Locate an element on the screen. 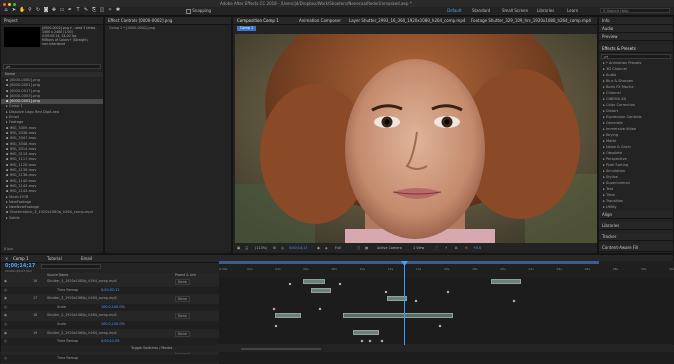 The image size is (674, 364). grid-icon: ⊞ is located at coordinates (274, 248).